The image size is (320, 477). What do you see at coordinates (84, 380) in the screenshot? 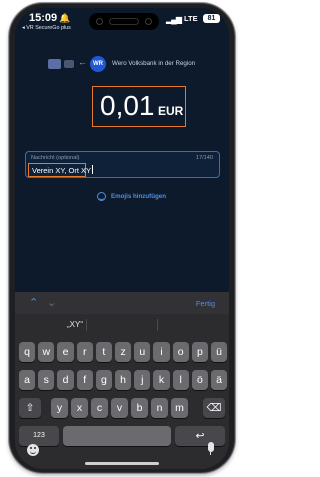
I see `key-f: f` at bounding box center [84, 380].